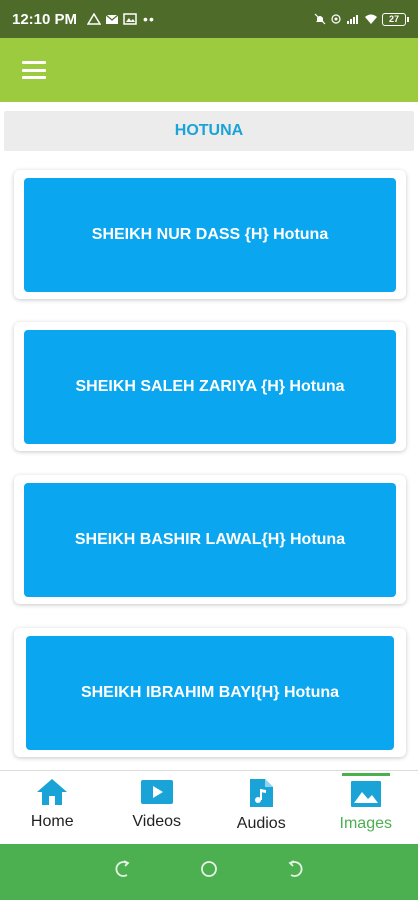 The width and height of the screenshot is (418, 900). I want to click on item-button-3: SHEIKH BASHIR LAWAL{H} Hotuna, so click(210, 540).